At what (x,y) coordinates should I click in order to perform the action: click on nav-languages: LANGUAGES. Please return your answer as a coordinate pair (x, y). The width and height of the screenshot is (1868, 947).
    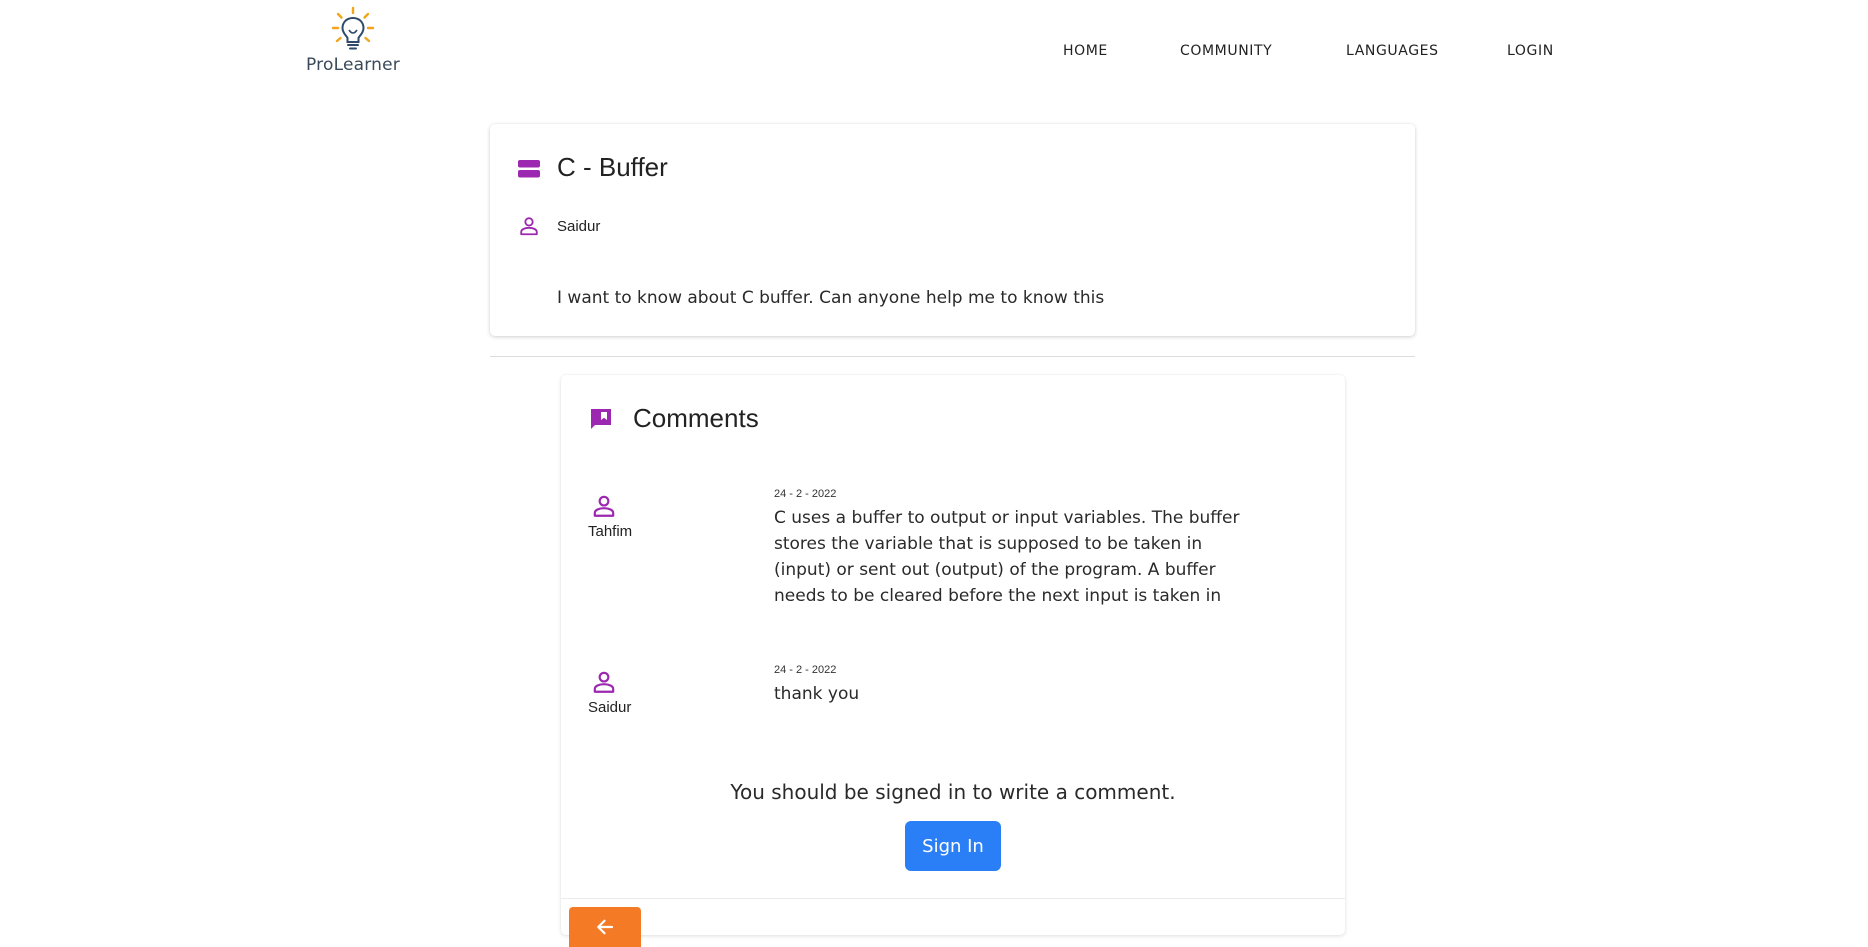
    Looking at the image, I should click on (1392, 51).